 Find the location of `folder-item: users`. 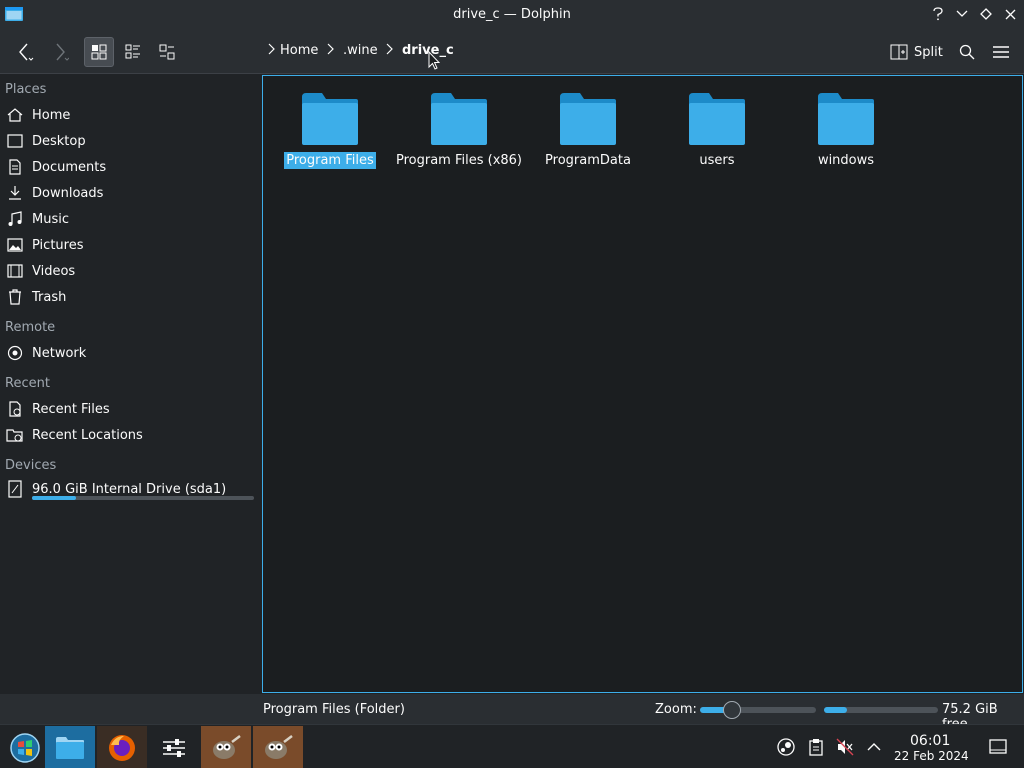

folder-item: users is located at coordinates (717, 136).